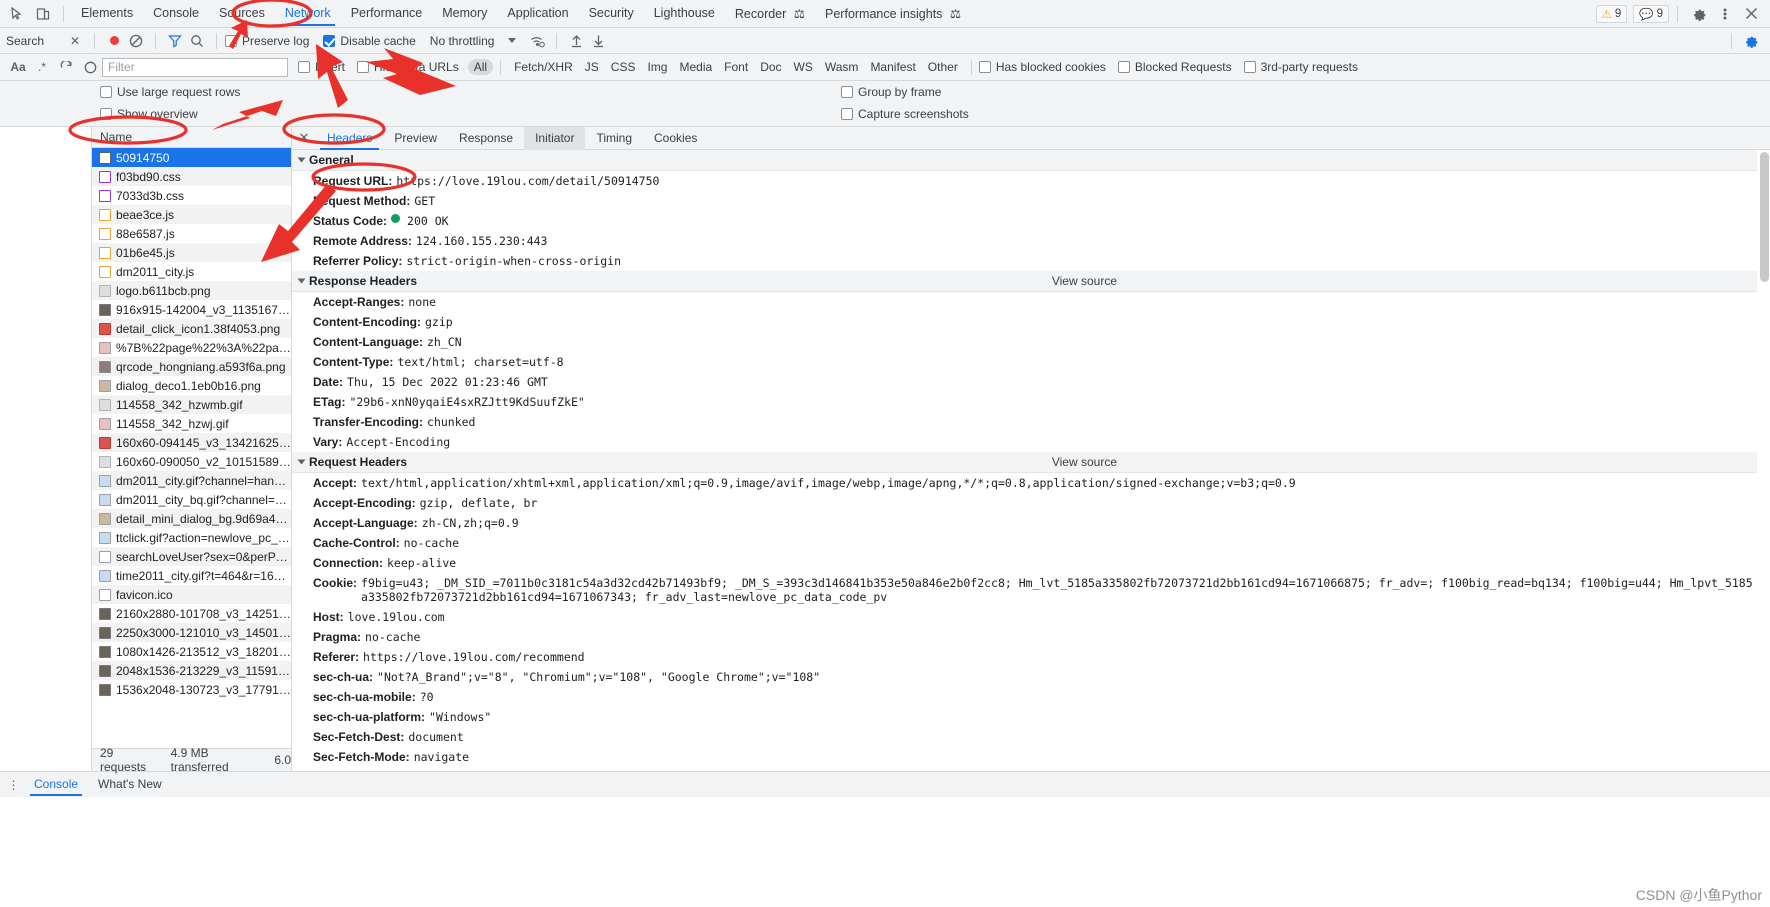  I want to click on filter-type-font: Font, so click(736, 67).